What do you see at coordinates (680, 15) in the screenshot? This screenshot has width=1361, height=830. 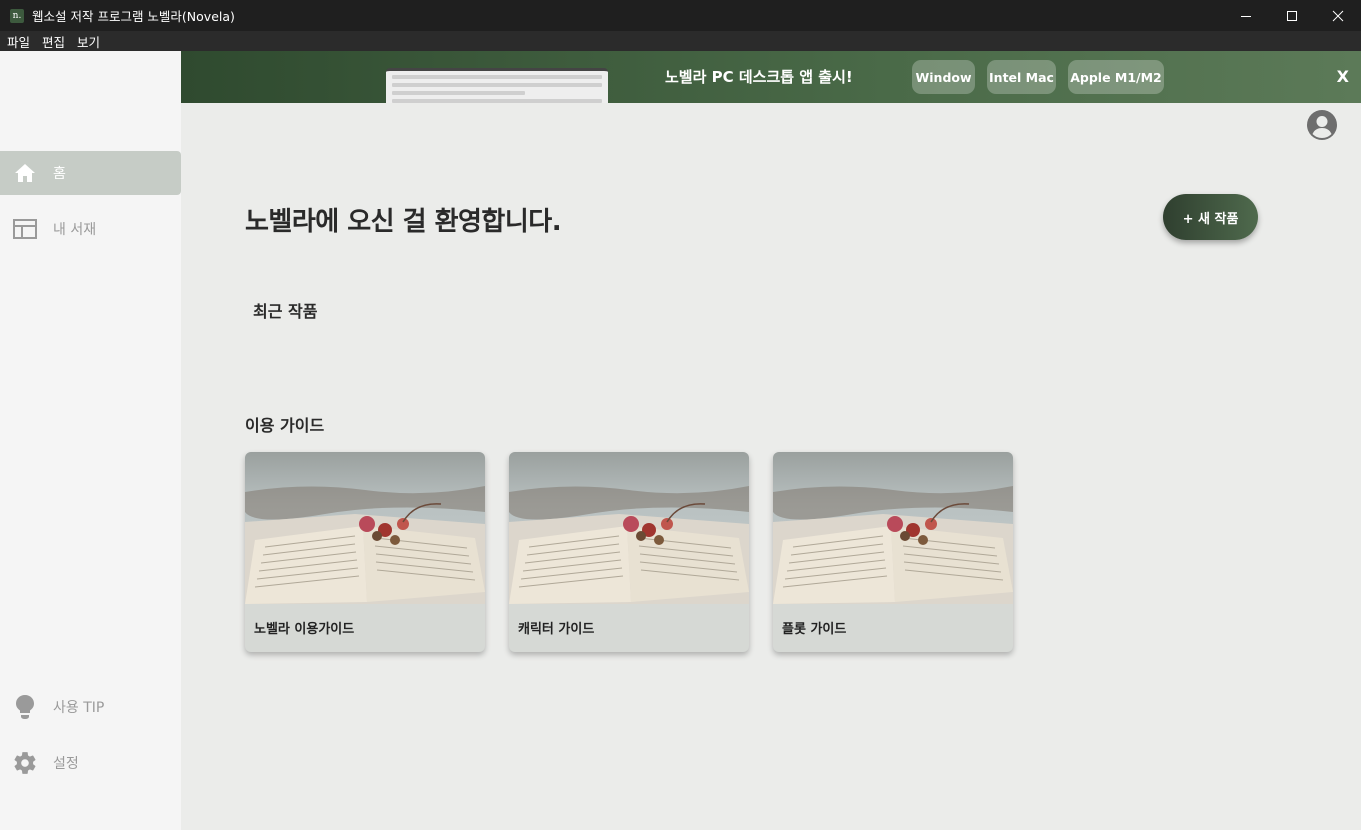 I see `title-bar: n. 웹소설 저작 프로그램 노벨라(Novela)` at bounding box center [680, 15].